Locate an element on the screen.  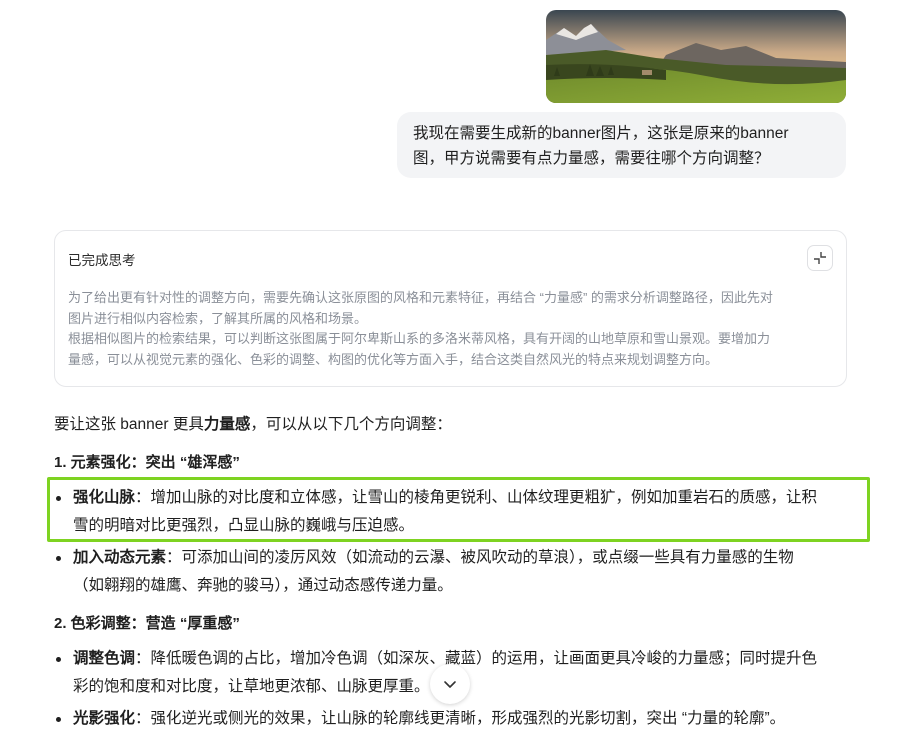
scroll-to-bottom-button is located at coordinates (450, 684).